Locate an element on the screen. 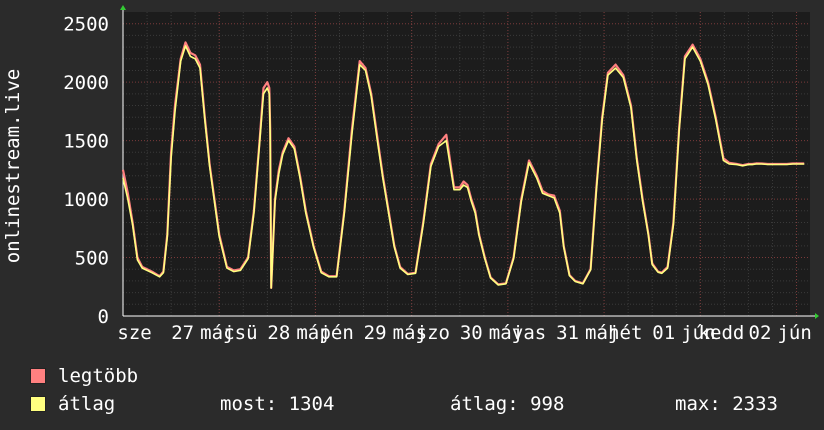  x-tick-label: szo is located at coordinates (433, 333).